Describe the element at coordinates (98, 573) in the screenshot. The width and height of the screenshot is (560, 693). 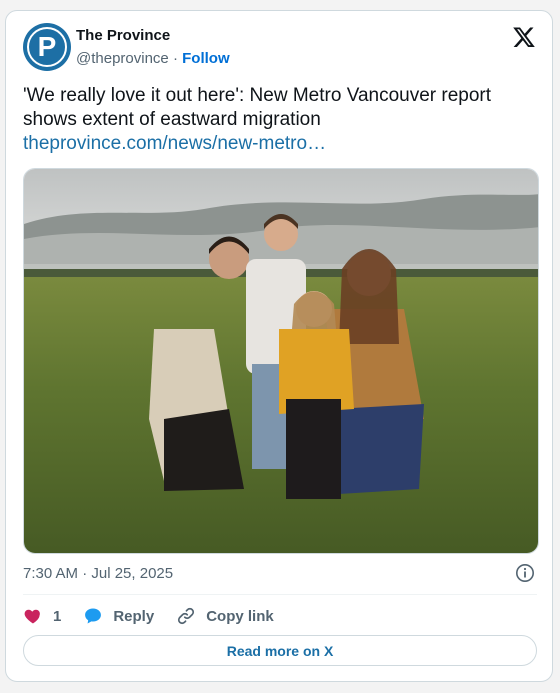
I see `timestamp: 7:30 AM · Jul 25, 2025` at that location.